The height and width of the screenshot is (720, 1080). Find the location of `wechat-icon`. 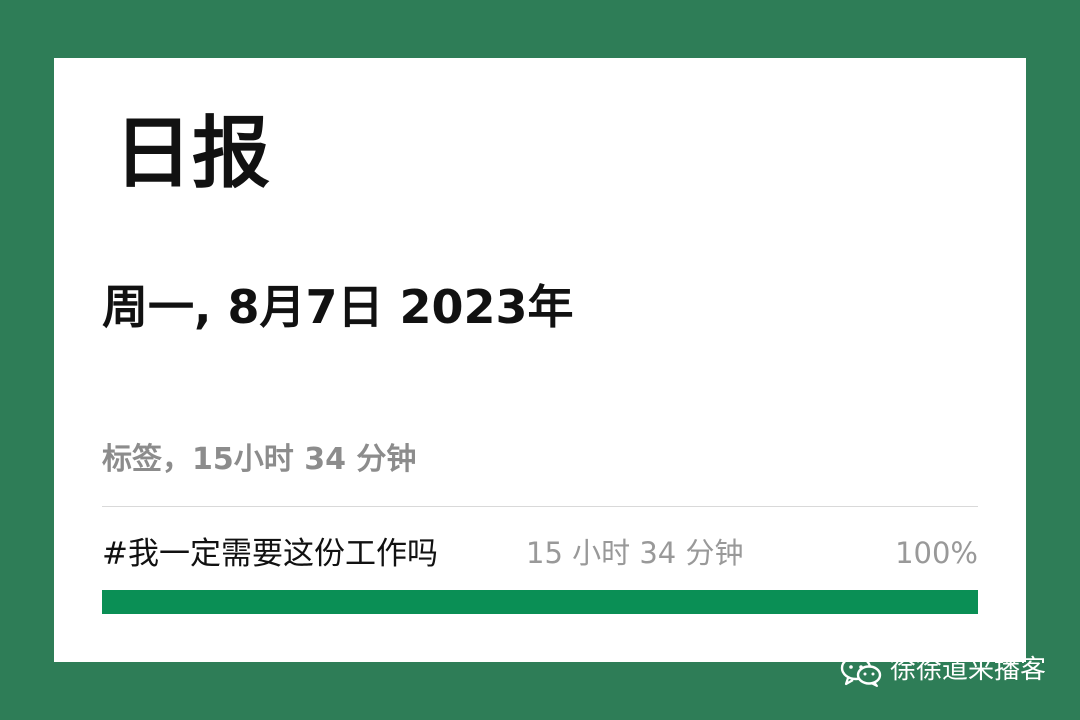

wechat-icon is located at coordinates (861, 671).